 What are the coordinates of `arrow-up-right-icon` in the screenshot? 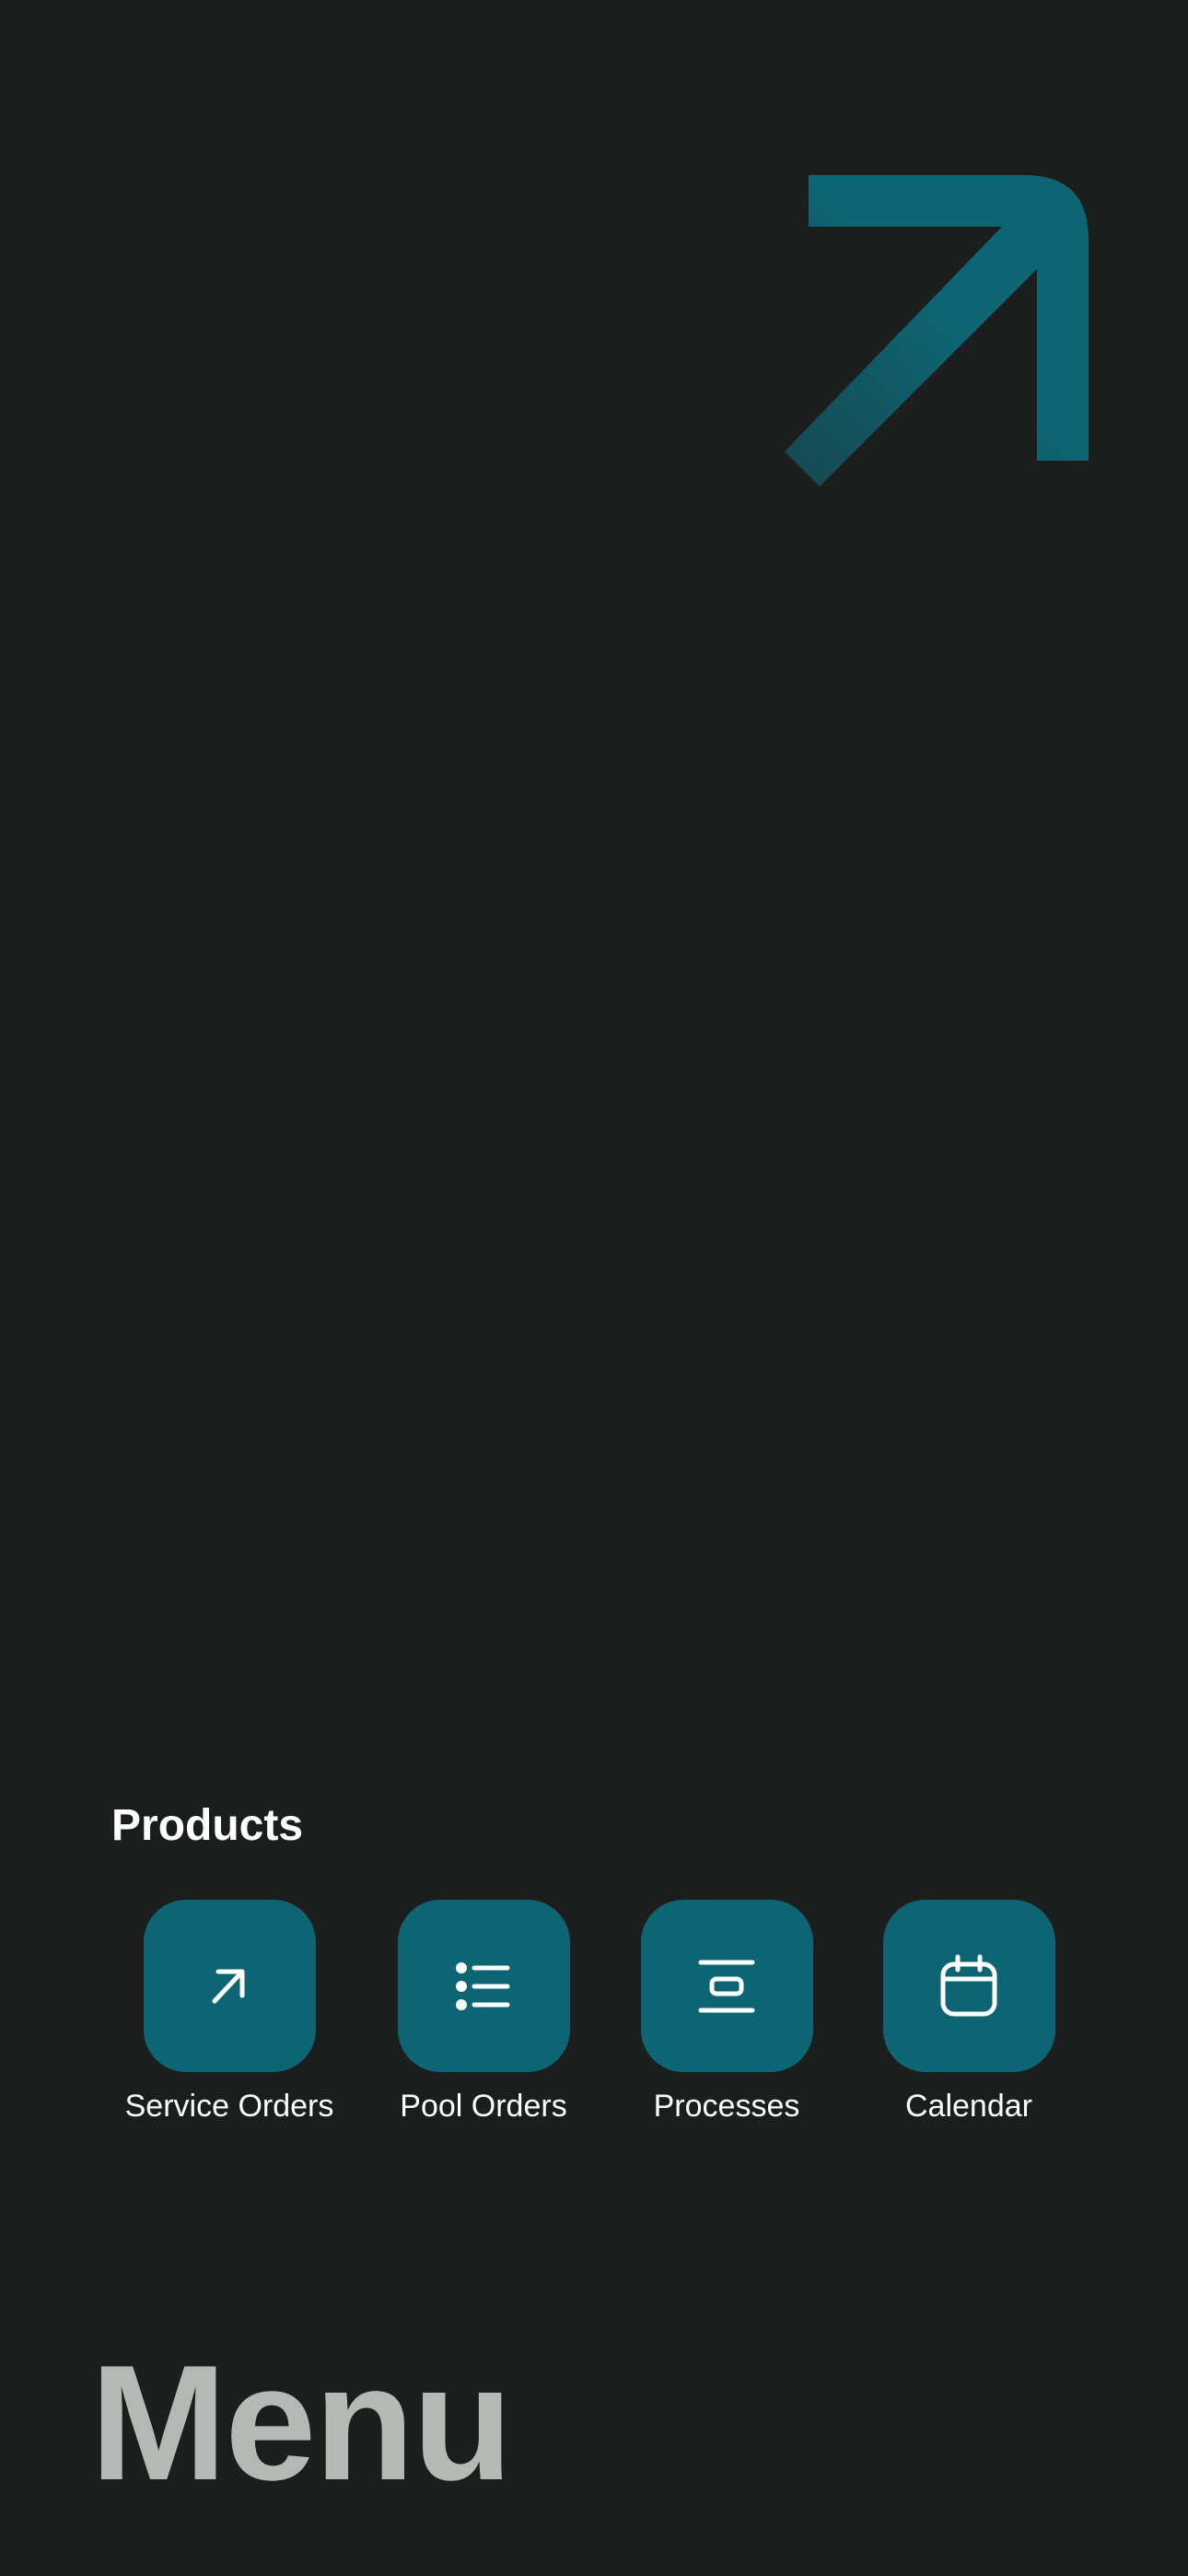 It's located at (228, 1986).